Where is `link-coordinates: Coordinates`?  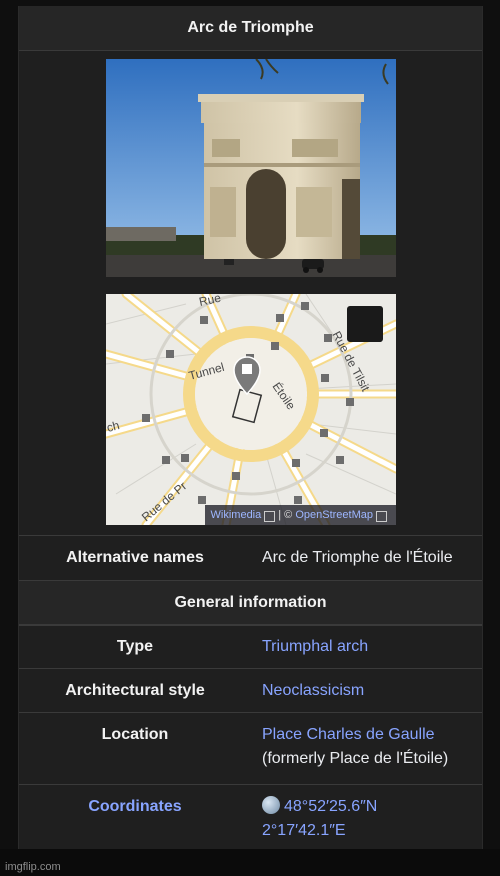
link-coordinates: Coordinates is located at coordinates (134, 806).